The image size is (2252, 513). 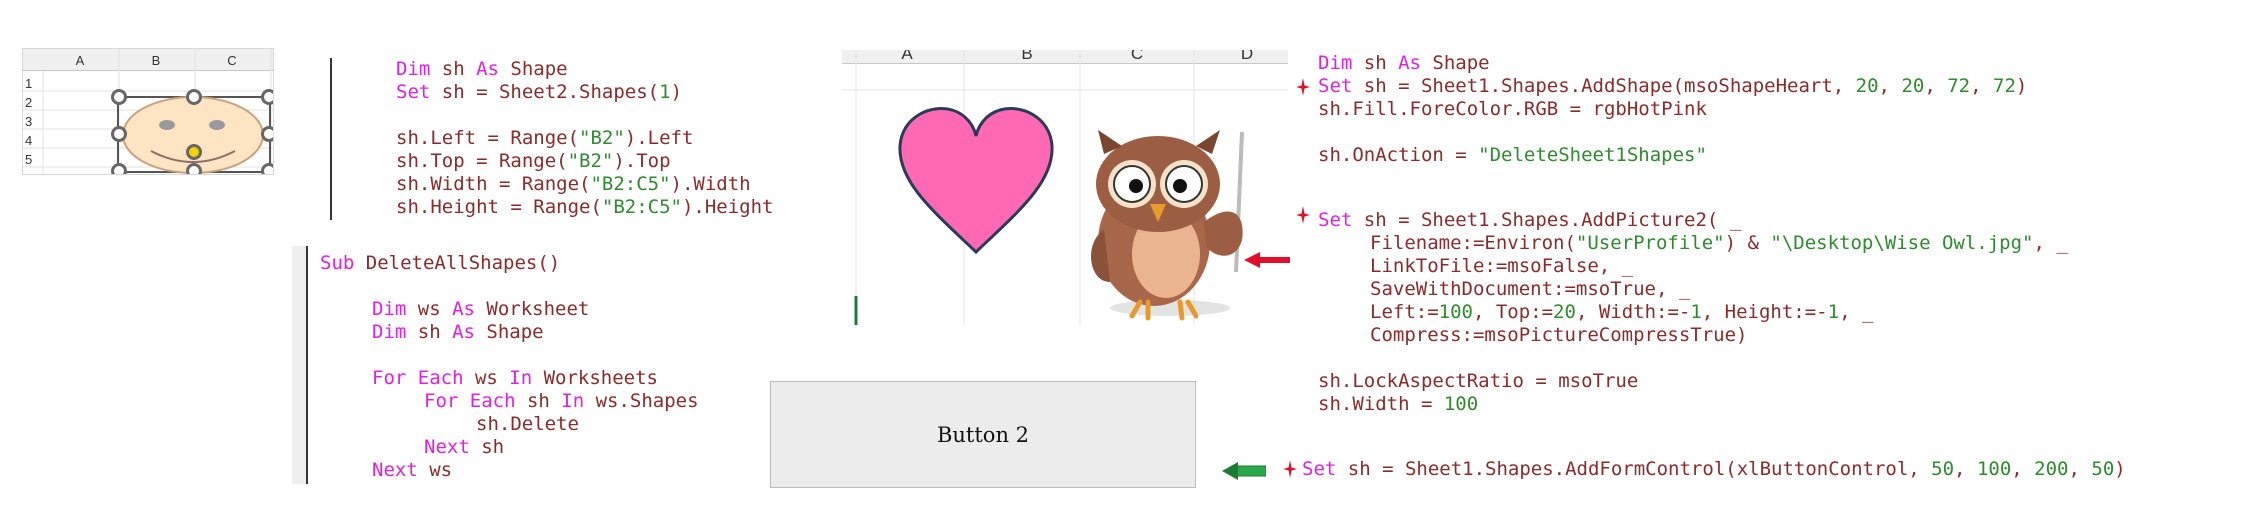 What do you see at coordinates (1530, 289) in the screenshot?
I see `code-line: SaveWithDocument:=msoTrue, _` at bounding box center [1530, 289].